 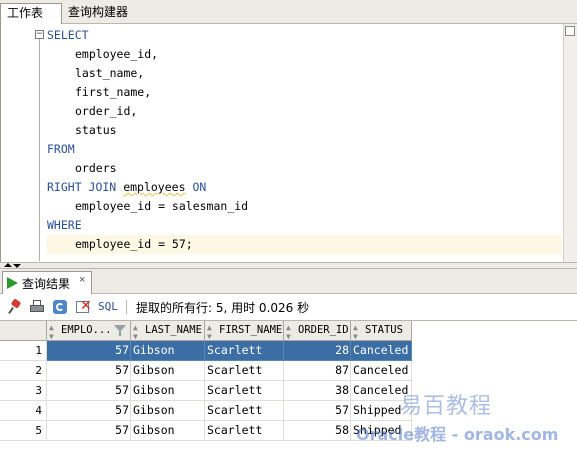 I want to click on toolbar-divider, so click(x=126, y=307).